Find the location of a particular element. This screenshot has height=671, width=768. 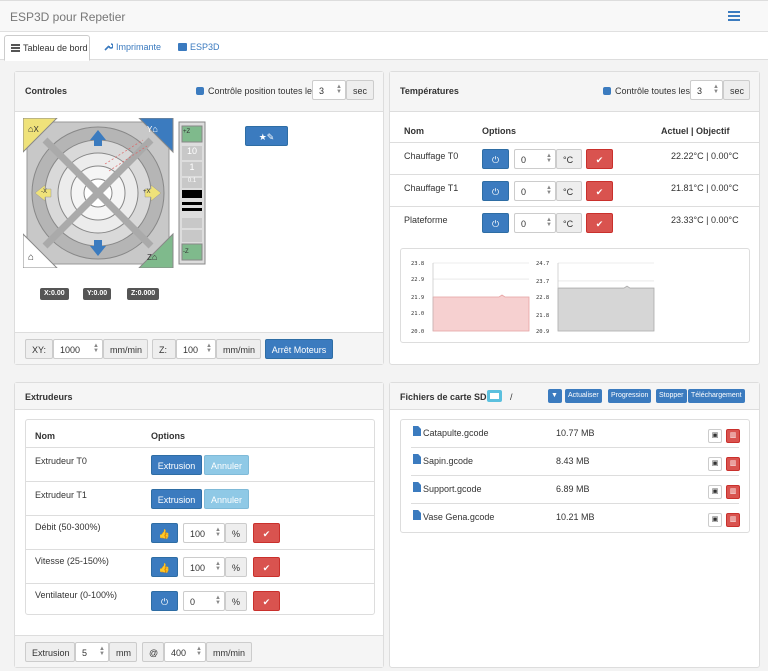

home-icon: ⌂ is located at coordinates (155, 129).